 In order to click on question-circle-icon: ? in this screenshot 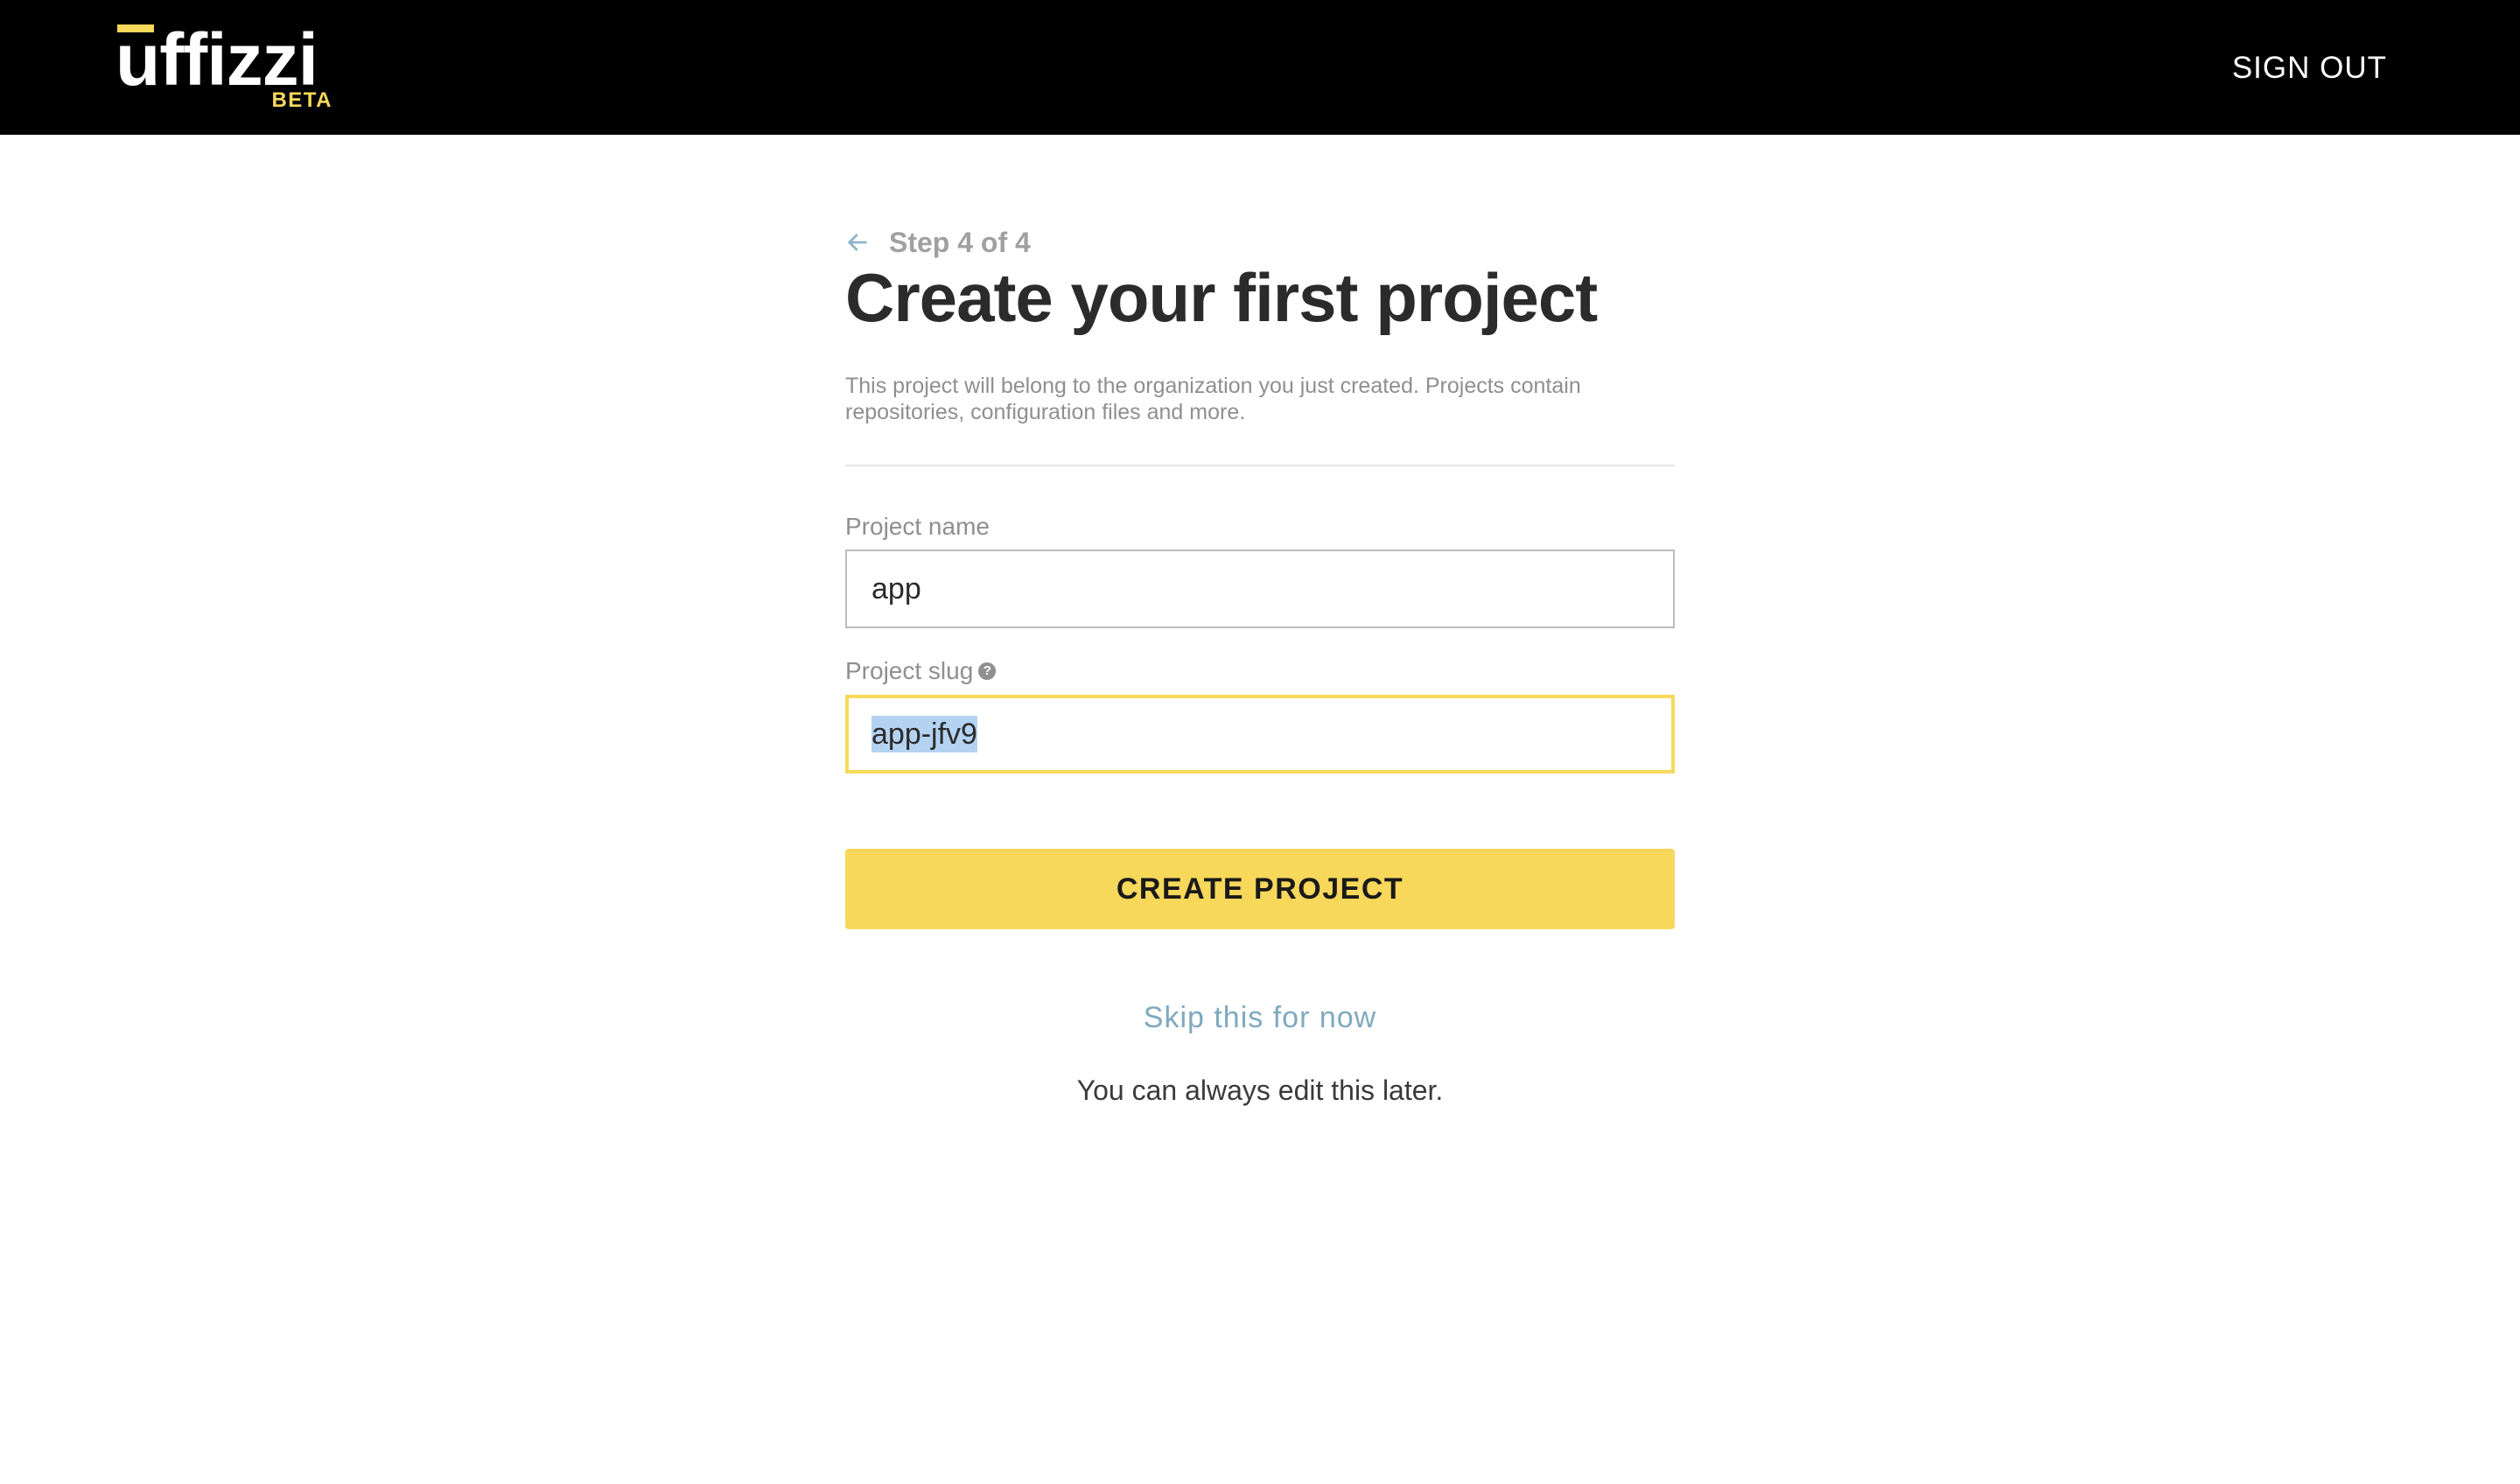, I will do `click(987, 671)`.